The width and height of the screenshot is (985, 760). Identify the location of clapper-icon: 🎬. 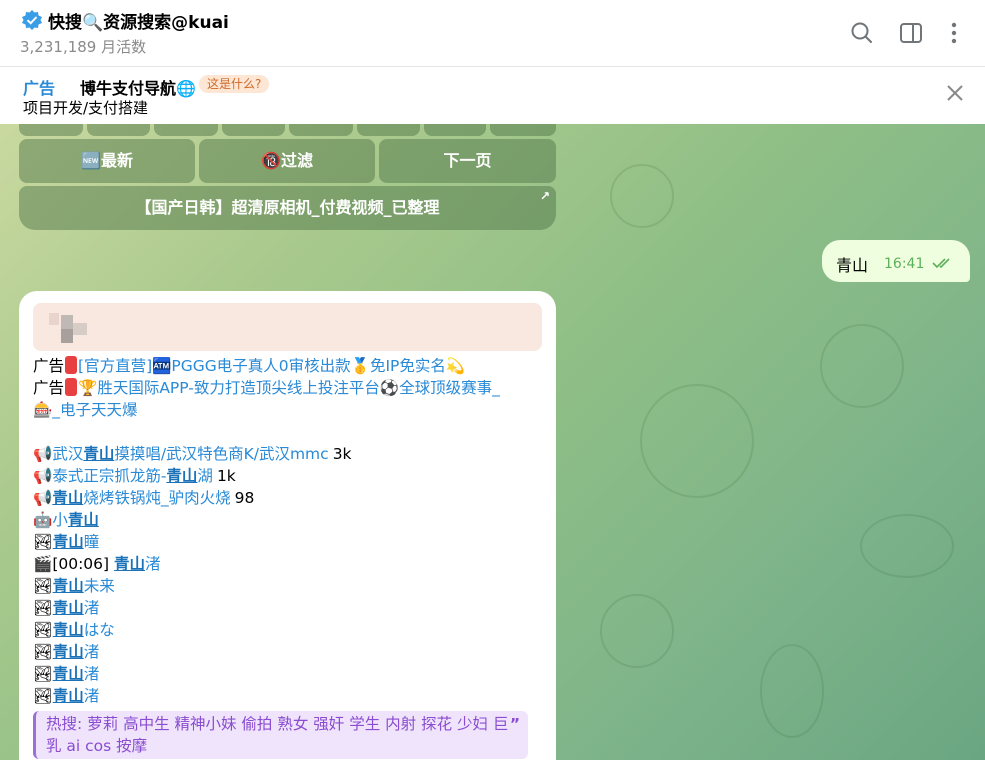
(43, 564).